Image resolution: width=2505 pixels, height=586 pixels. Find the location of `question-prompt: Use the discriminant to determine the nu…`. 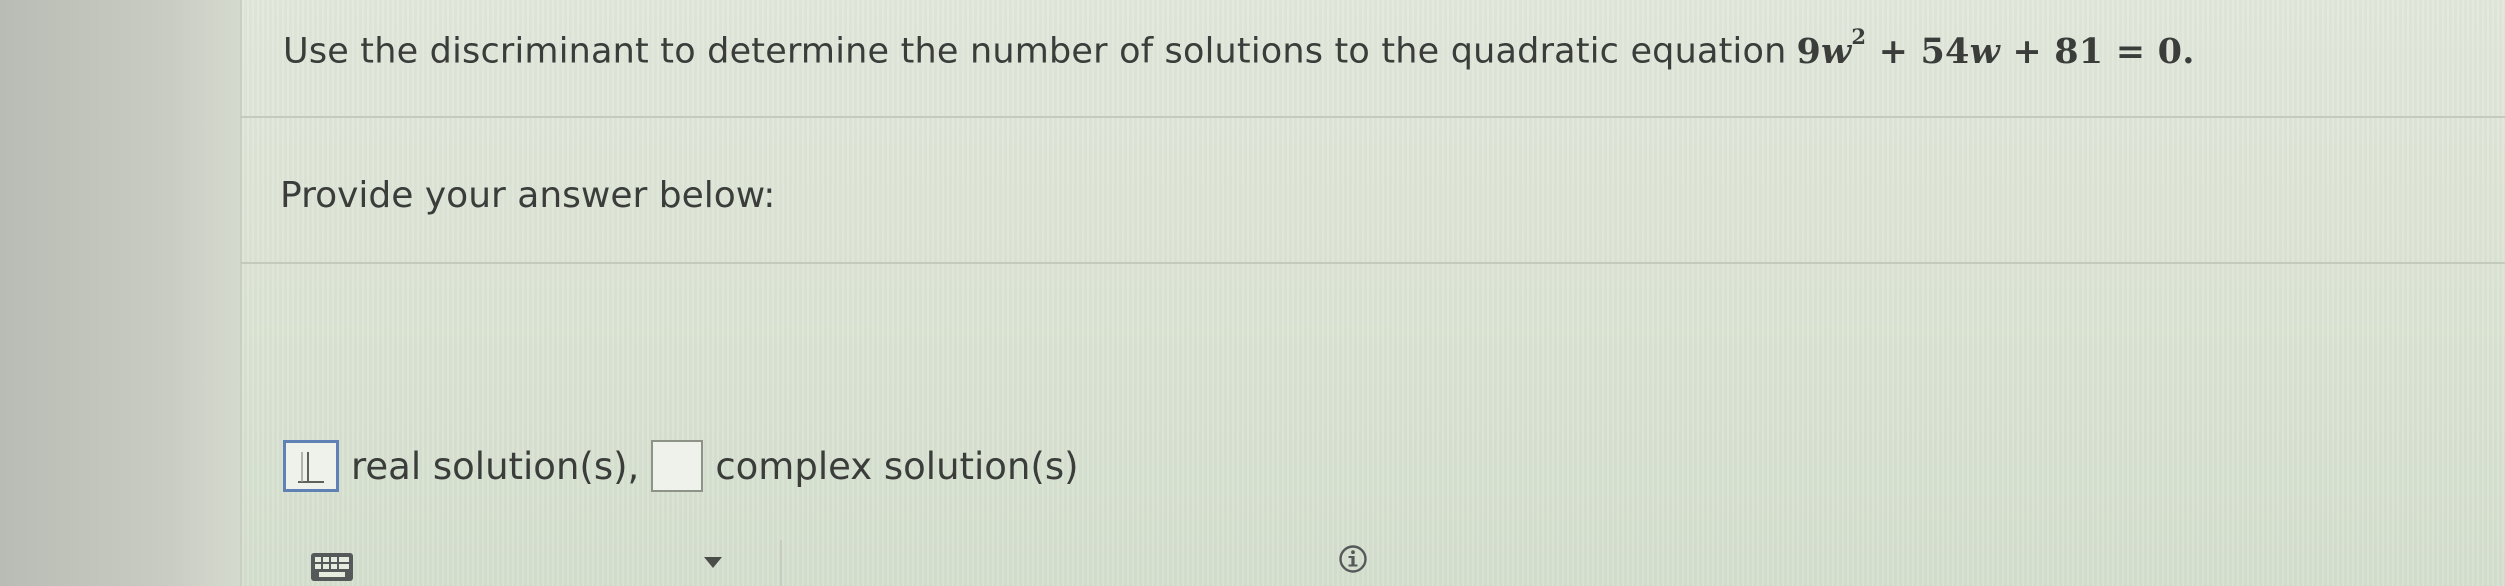

question-prompt: Use the discriminant to determine the nu… is located at coordinates (1035, 51).